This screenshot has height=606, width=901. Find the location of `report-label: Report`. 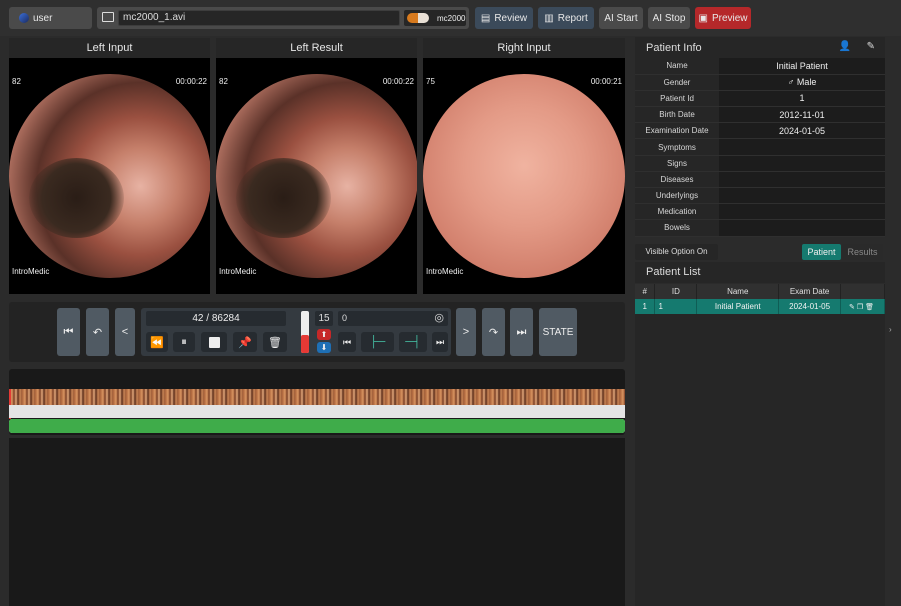

report-label: Report is located at coordinates (572, 18).